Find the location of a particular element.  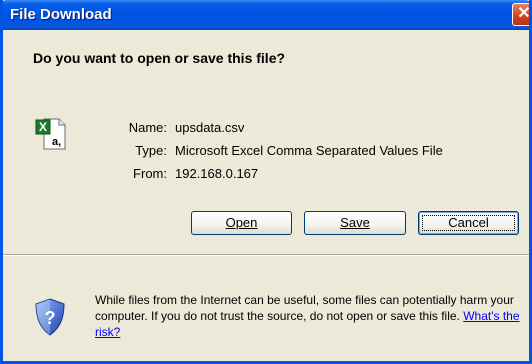

close-icon: ✕ is located at coordinates (524, 13).